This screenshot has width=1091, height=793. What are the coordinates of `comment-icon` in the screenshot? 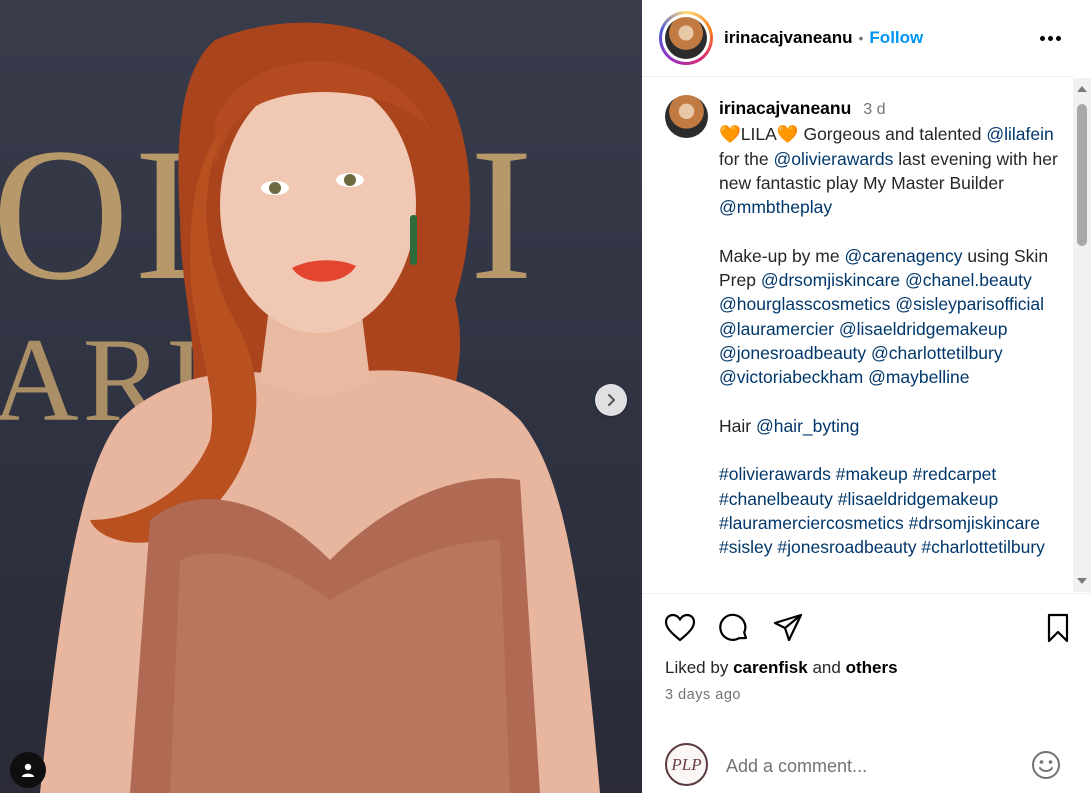 It's located at (734, 628).